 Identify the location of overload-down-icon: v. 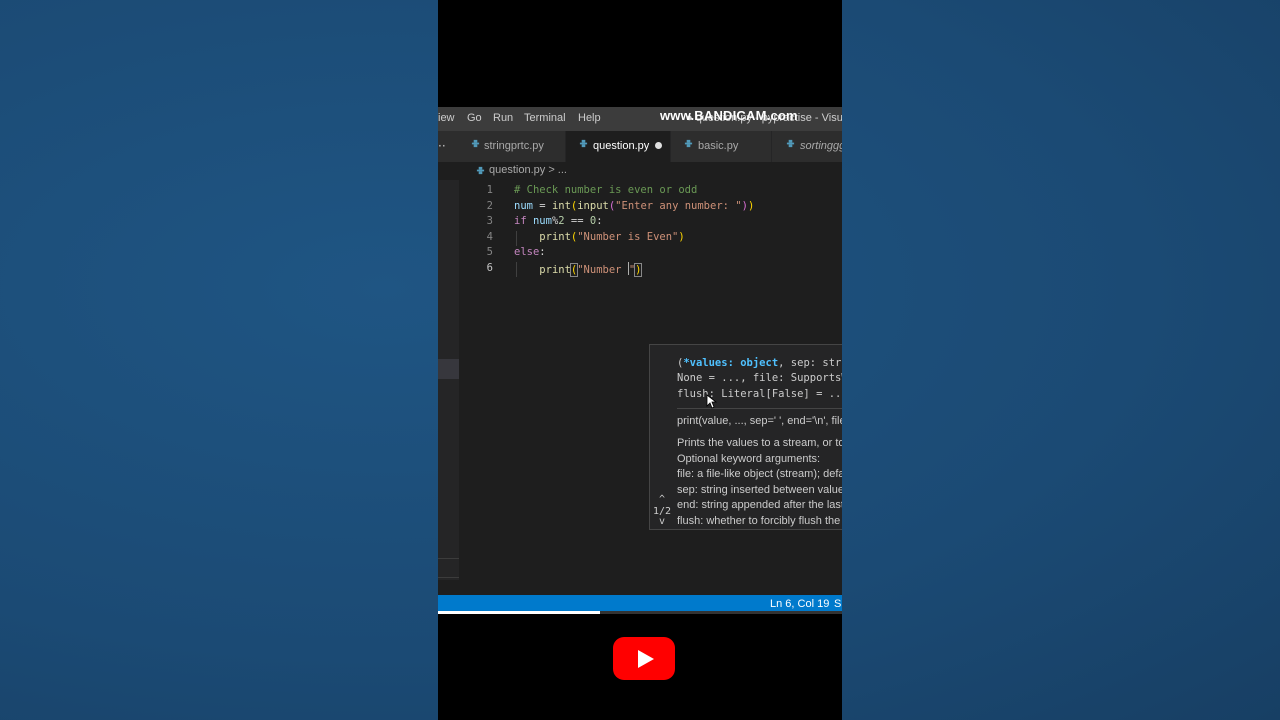
(662, 521).